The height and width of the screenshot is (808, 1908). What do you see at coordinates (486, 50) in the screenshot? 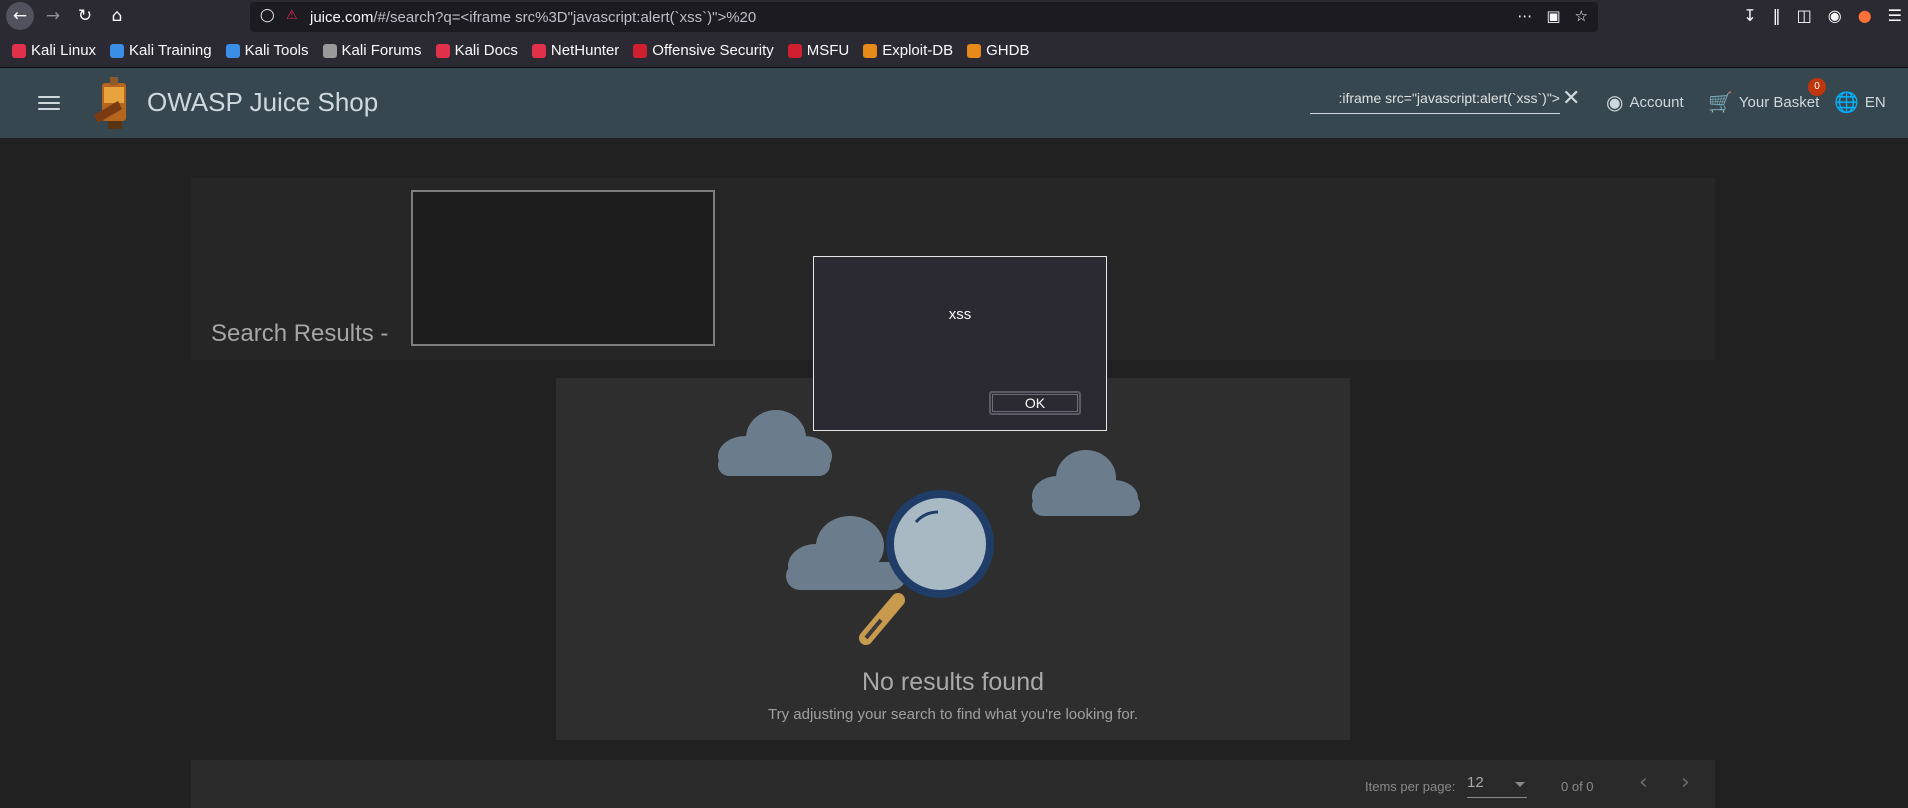
I see `bookmark-label: Kali Docs` at bounding box center [486, 50].